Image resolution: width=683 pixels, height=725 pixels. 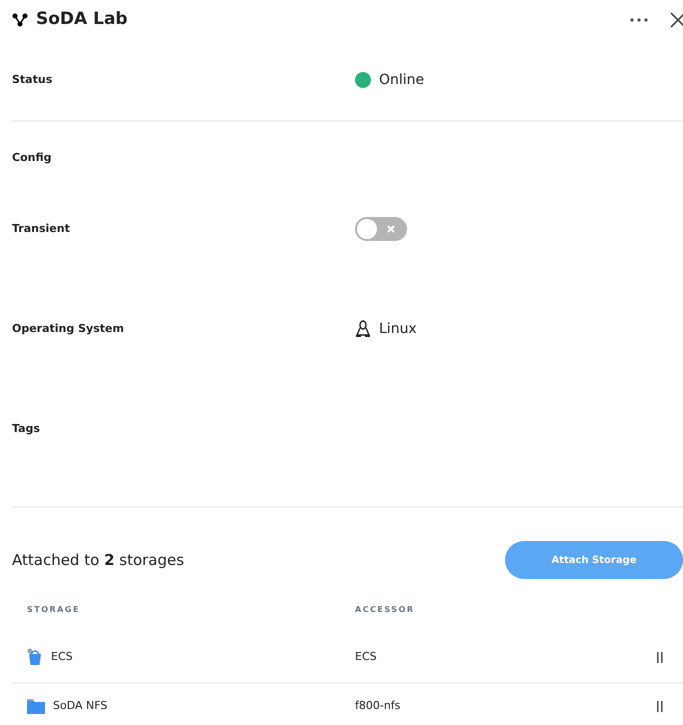 I want to click on field-label: Status, so click(x=33, y=80).